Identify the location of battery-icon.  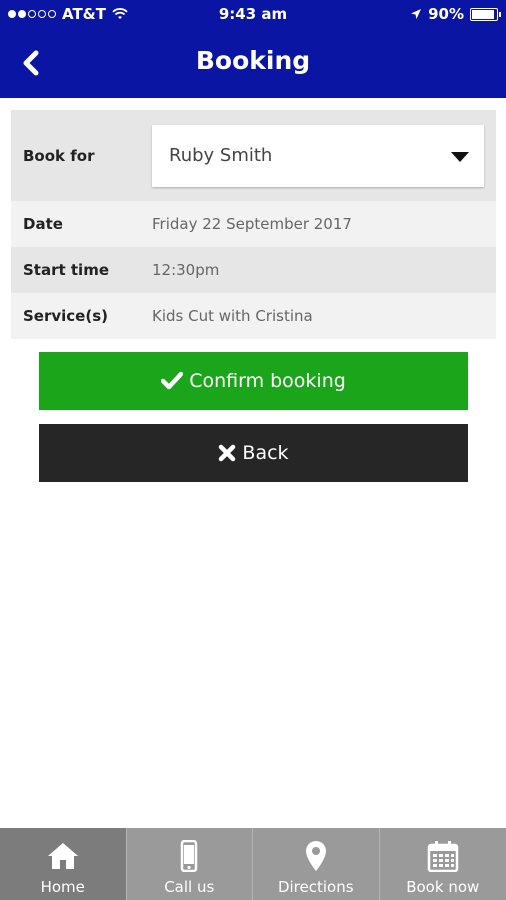
(485, 14).